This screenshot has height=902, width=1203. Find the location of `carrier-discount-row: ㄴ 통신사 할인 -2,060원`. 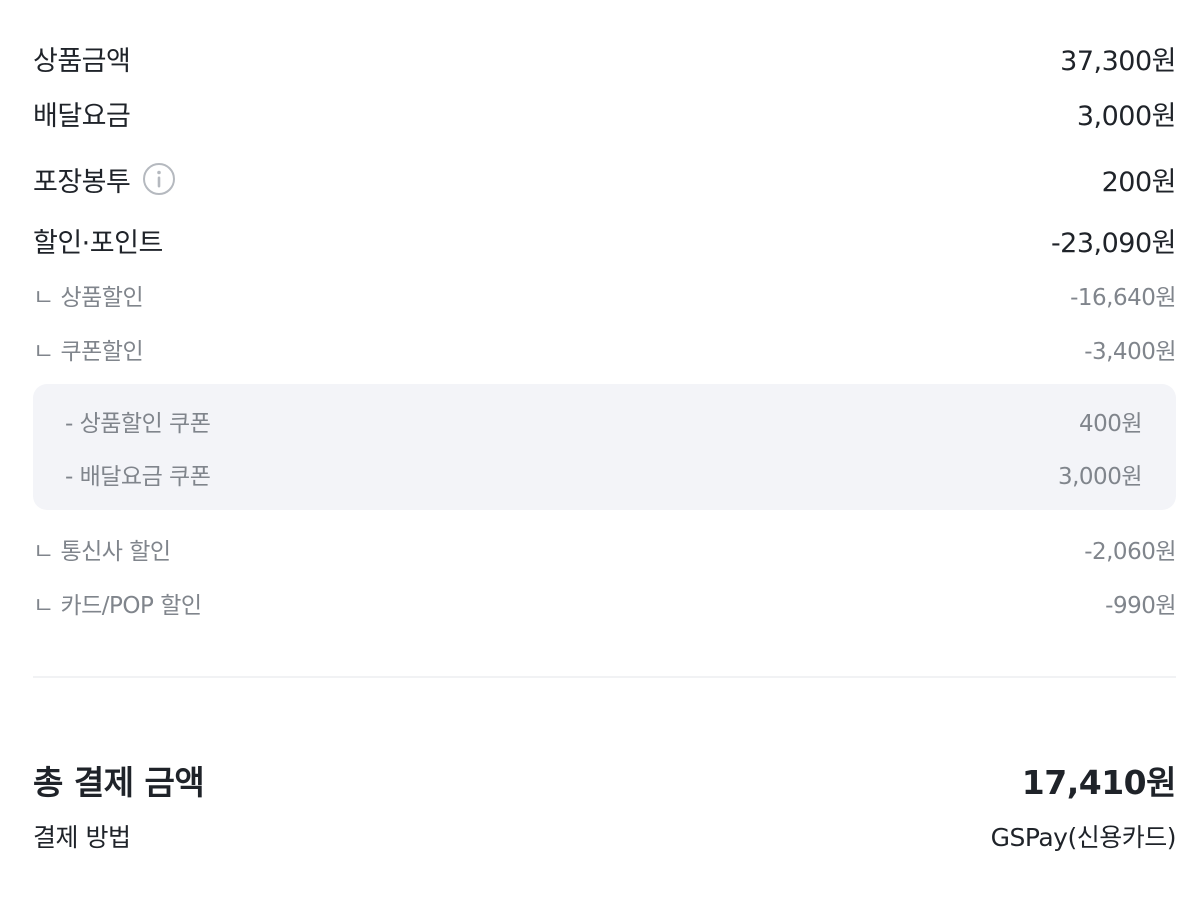

carrier-discount-row: ㄴ 통신사 할인 -2,060원 is located at coordinates (604, 549).